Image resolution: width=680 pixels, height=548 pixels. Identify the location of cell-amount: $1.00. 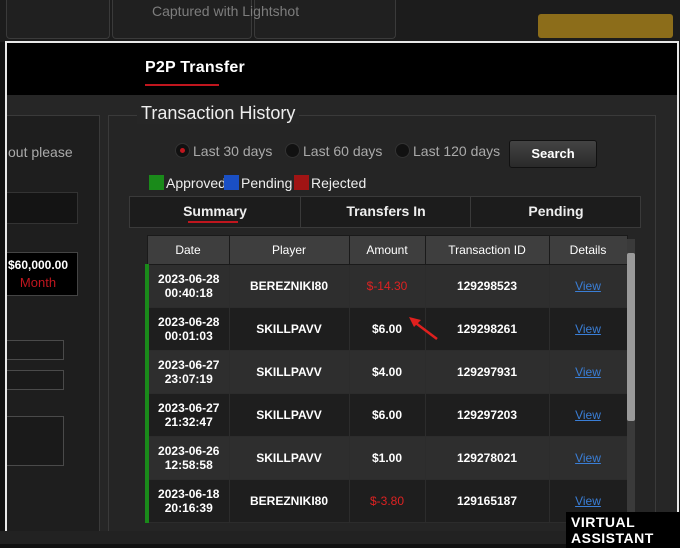
(387, 458).